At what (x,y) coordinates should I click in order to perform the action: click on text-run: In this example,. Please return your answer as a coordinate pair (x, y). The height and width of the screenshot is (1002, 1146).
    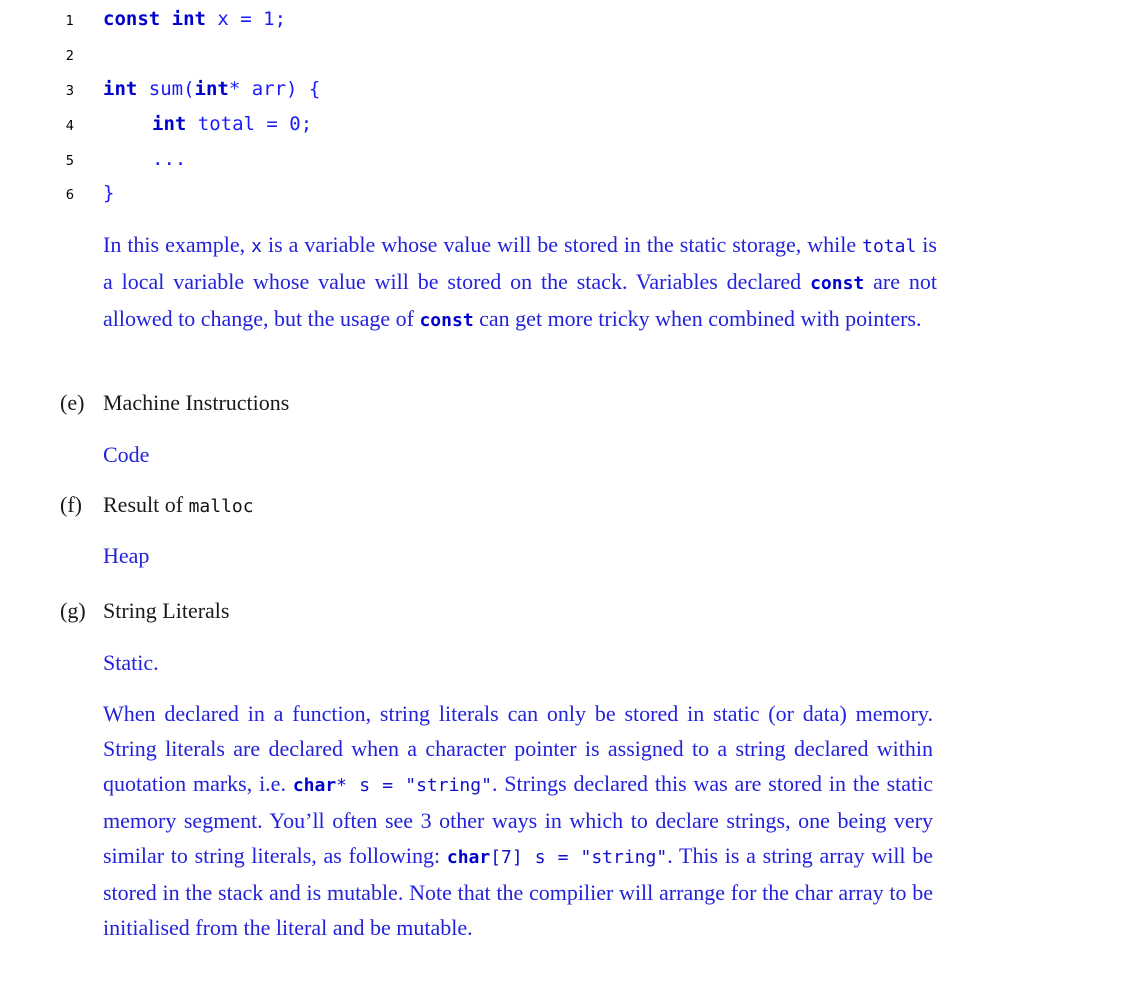
    Looking at the image, I should click on (177, 244).